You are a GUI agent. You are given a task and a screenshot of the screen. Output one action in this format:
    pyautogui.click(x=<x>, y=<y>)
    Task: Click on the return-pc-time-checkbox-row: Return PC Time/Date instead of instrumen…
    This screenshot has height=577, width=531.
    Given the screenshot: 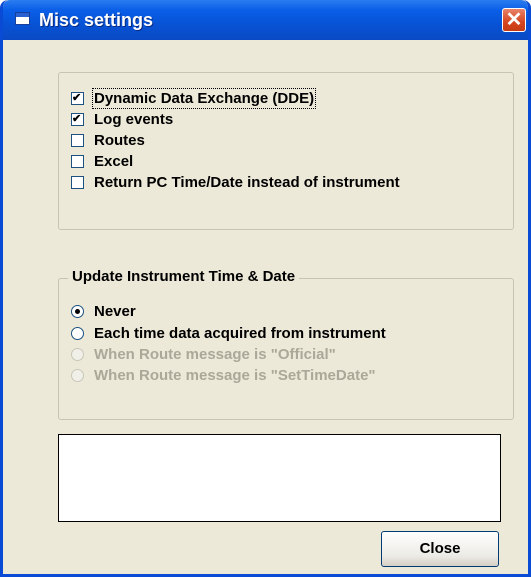 What is the action you would take?
    pyautogui.click(x=235, y=182)
    